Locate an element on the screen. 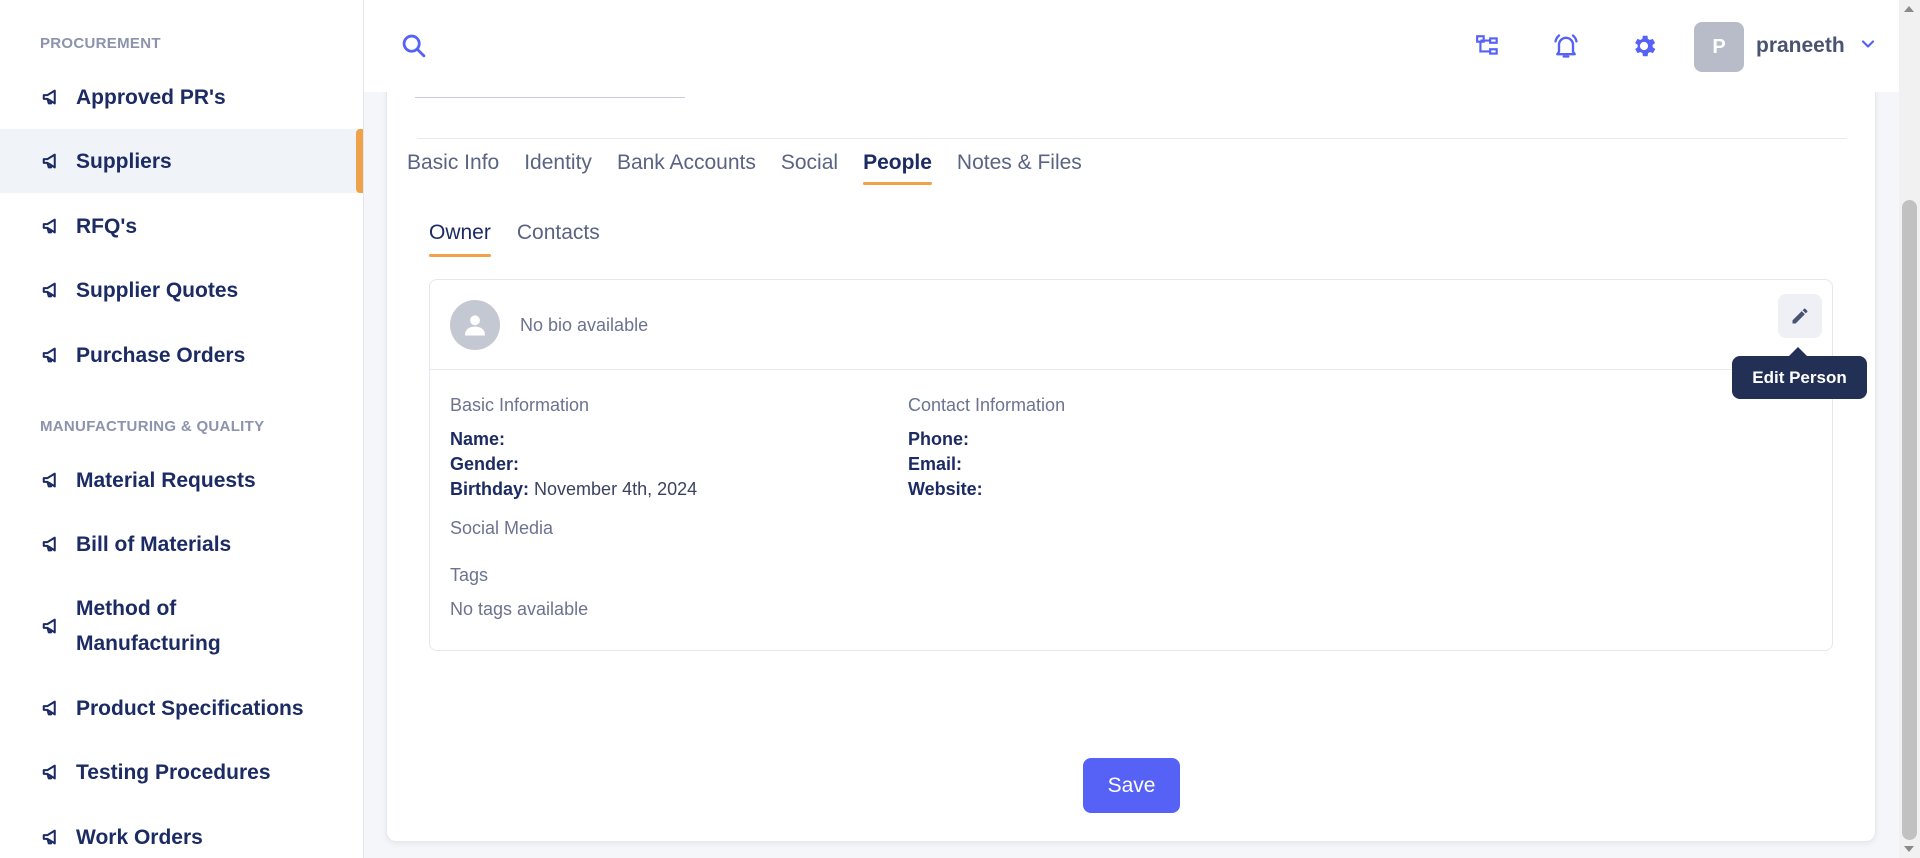 Image resolution: width=1920 pixels, height=858 pixels. tab-basic-info: Basic Info is located at coordinates (453, 168).